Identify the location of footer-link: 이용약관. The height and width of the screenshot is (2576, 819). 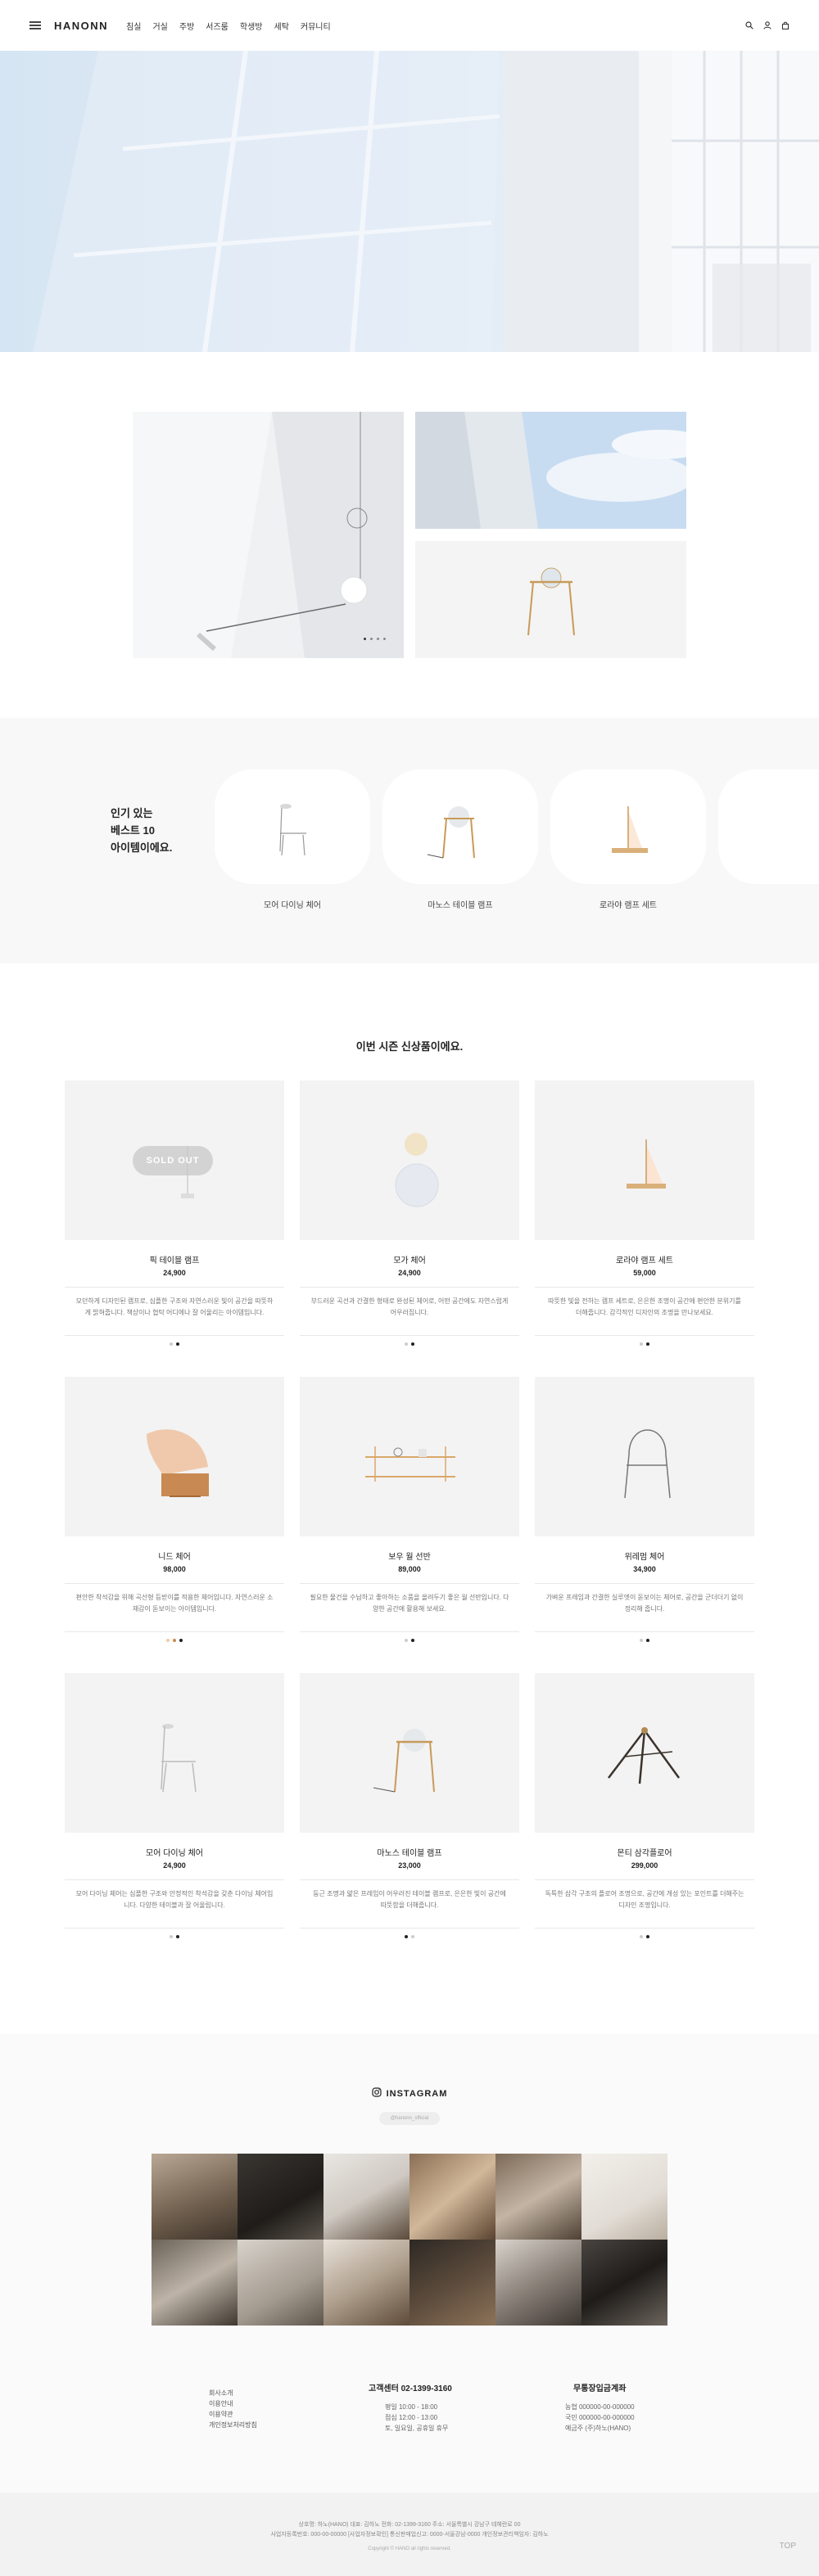
(233, 2414).